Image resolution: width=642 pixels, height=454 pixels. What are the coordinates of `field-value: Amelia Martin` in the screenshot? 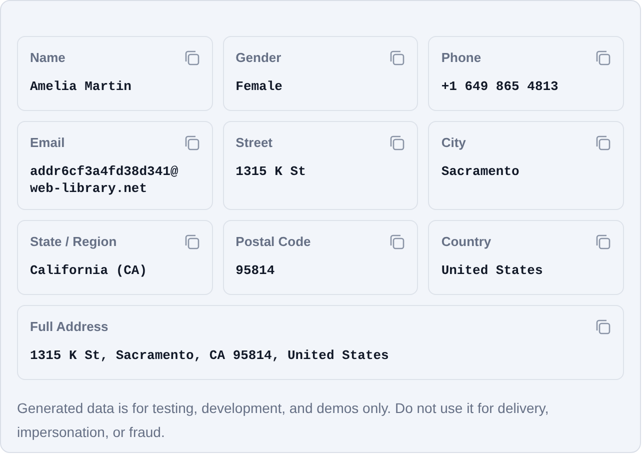 It's located at (81, 86).